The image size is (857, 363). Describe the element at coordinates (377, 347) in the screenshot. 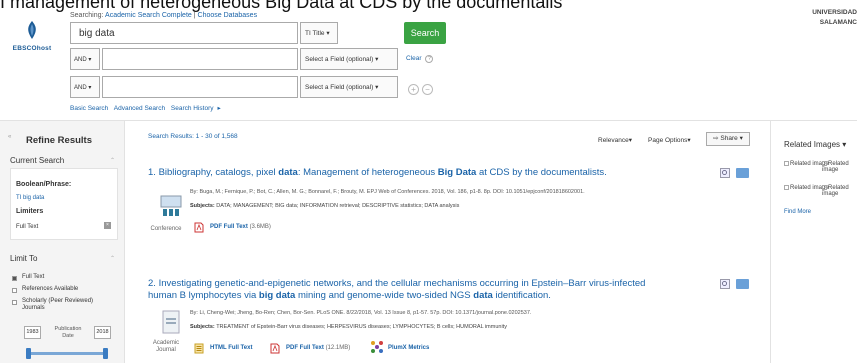

I see `plumx-icon` at that location.